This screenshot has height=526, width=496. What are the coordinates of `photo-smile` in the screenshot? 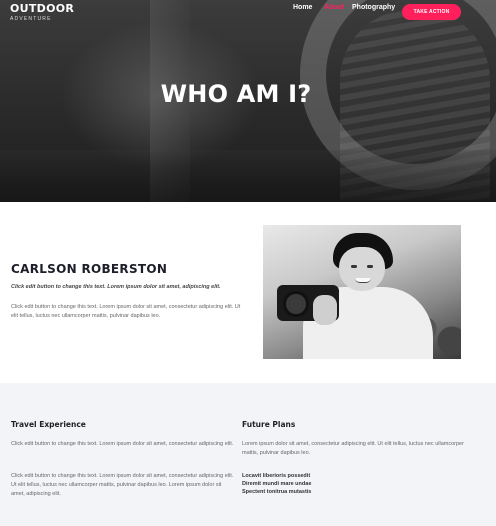 It's located at (363, 280).